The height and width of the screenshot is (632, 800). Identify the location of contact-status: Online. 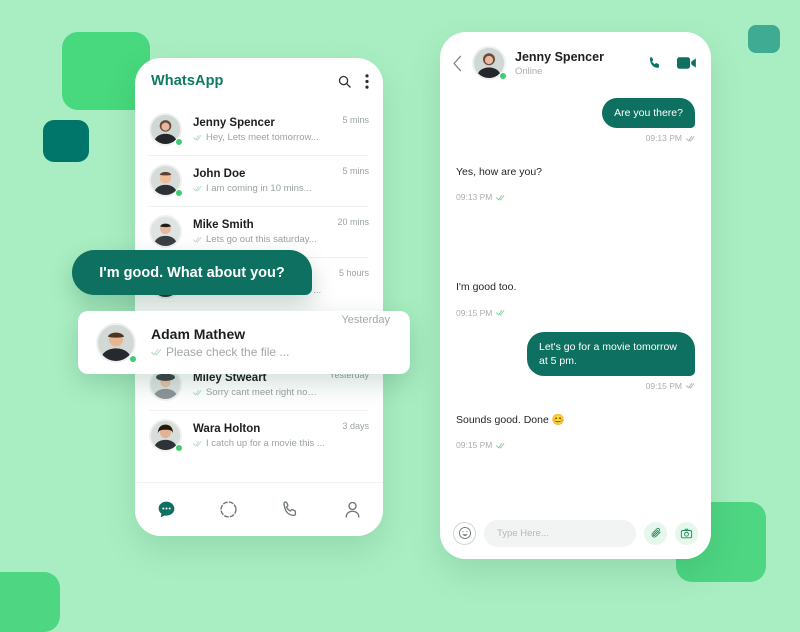
(529, 71).